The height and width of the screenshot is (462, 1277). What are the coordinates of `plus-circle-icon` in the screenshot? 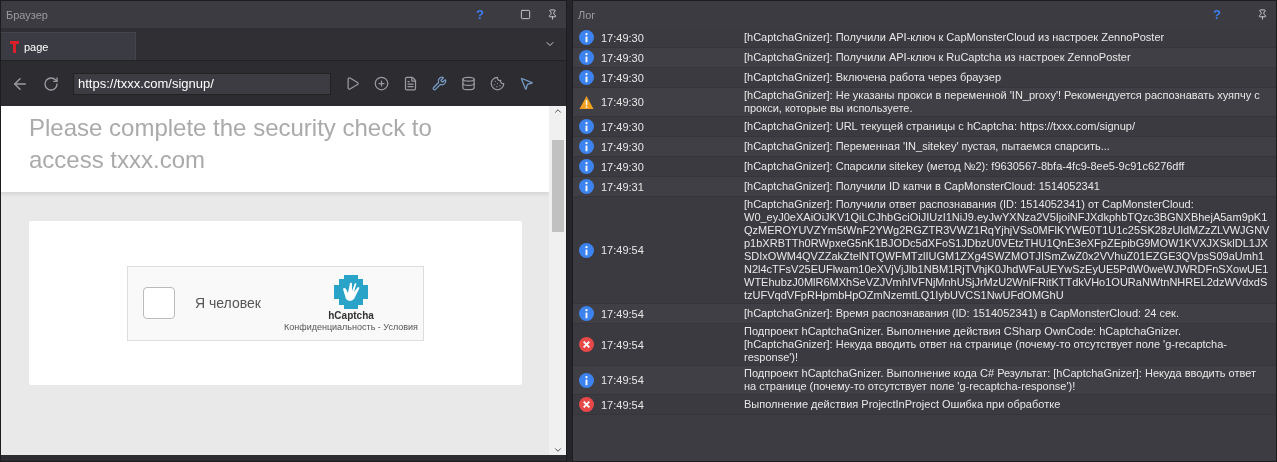 It's located at (381, 83).